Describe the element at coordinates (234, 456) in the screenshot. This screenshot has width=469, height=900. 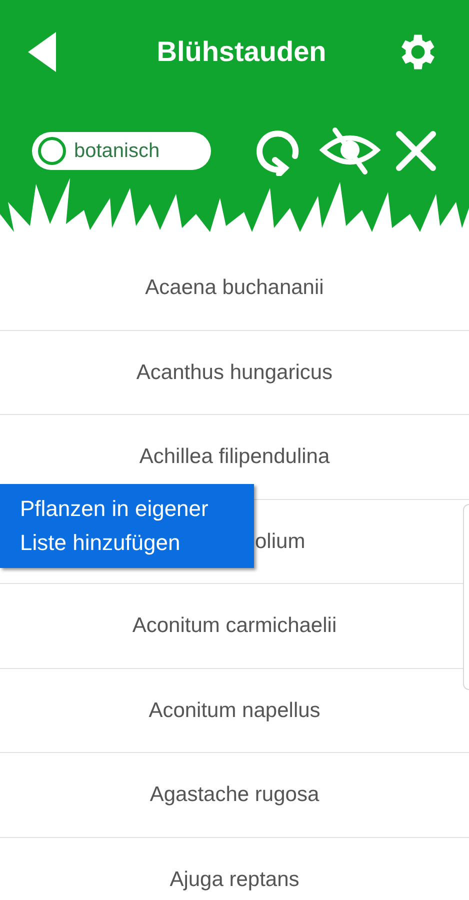
I see `plant-name: Achillea filipendulina` at that location.